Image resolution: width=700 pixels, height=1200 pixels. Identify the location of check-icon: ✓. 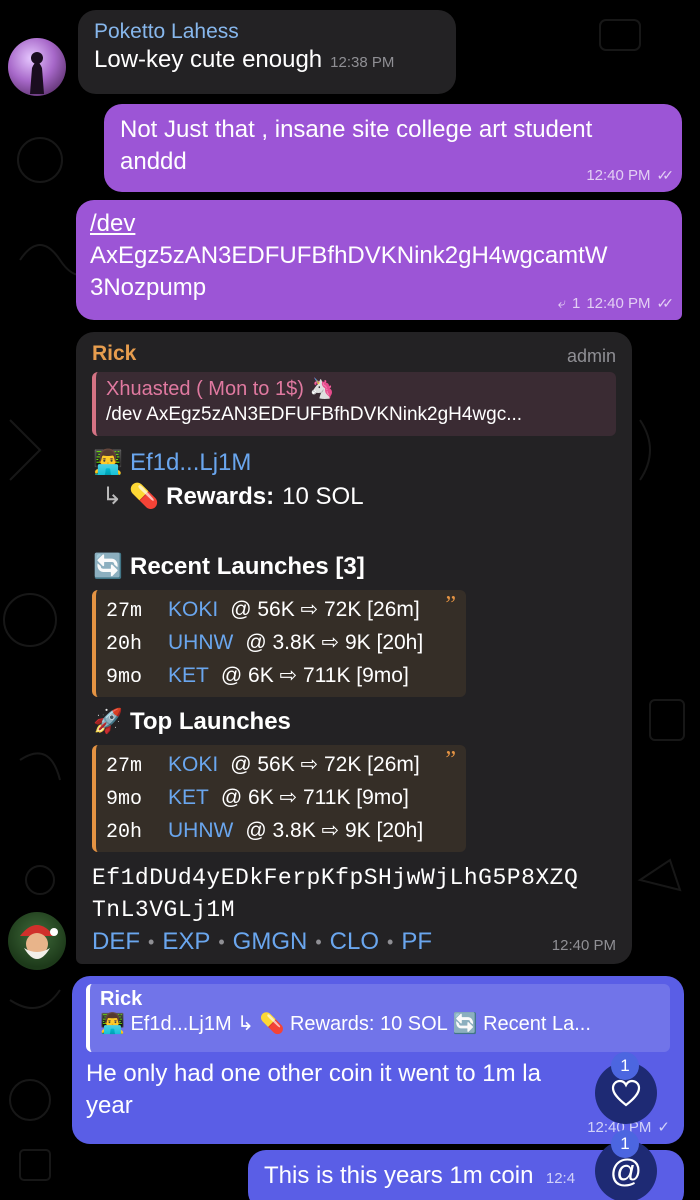
(663, 1127).